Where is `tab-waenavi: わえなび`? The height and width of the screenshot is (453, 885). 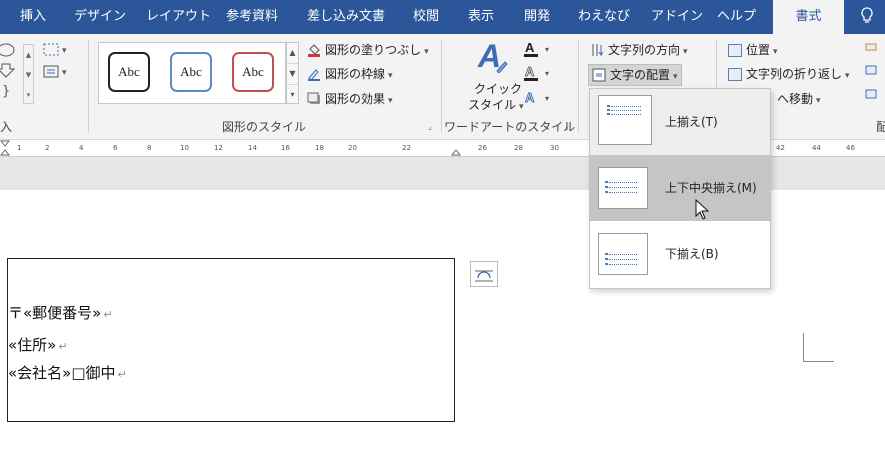 tab-waenavi: わえなび is located at coordinates (604, 17).